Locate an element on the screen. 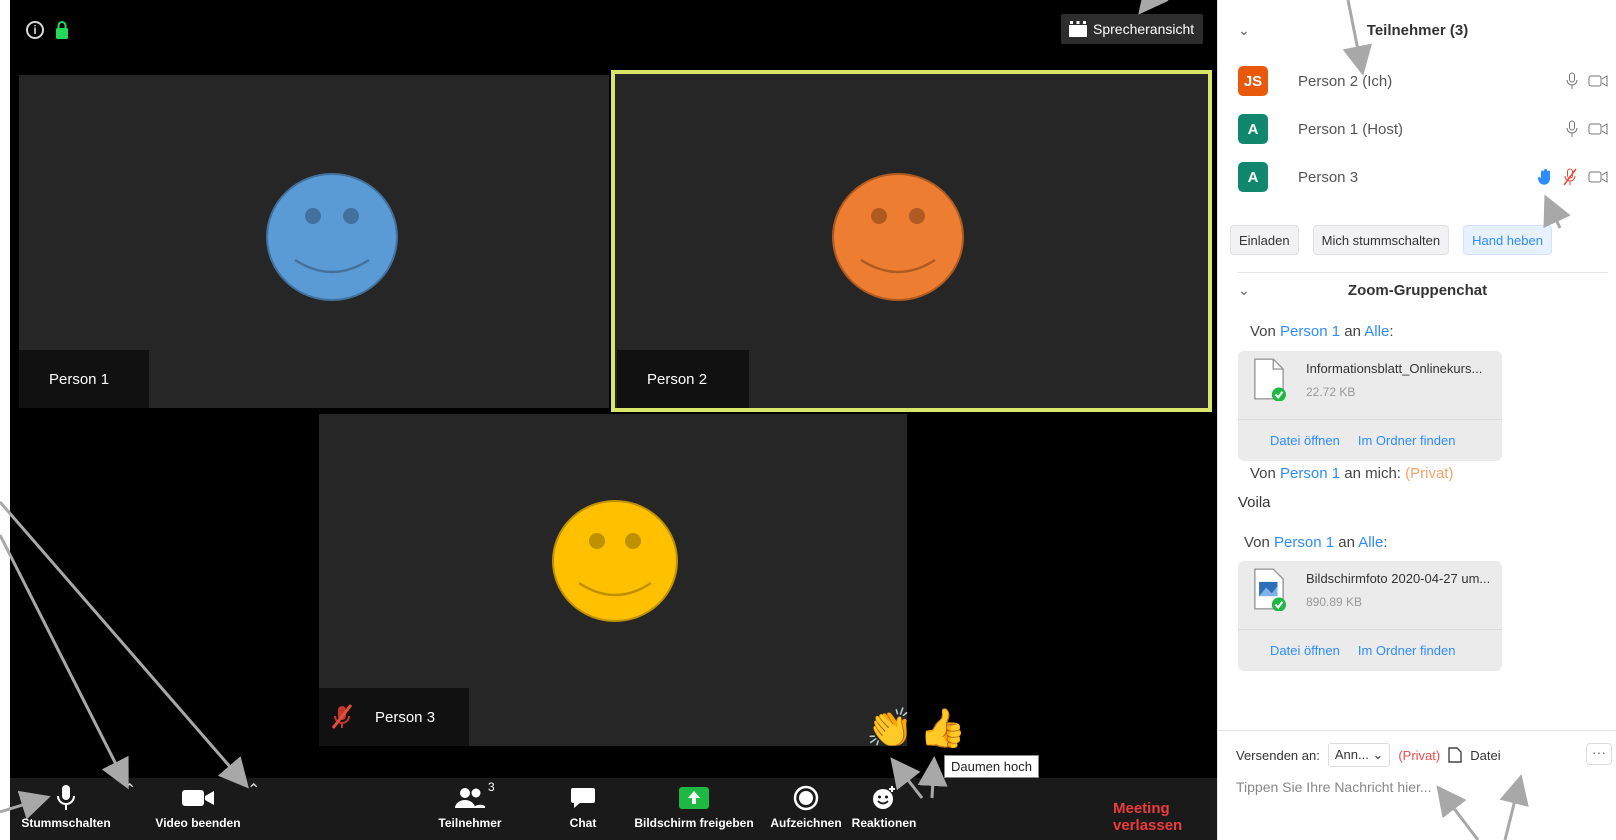 This screenshot has width=1616, height=840. share-screen-icon is located at coordinates (694, 798).